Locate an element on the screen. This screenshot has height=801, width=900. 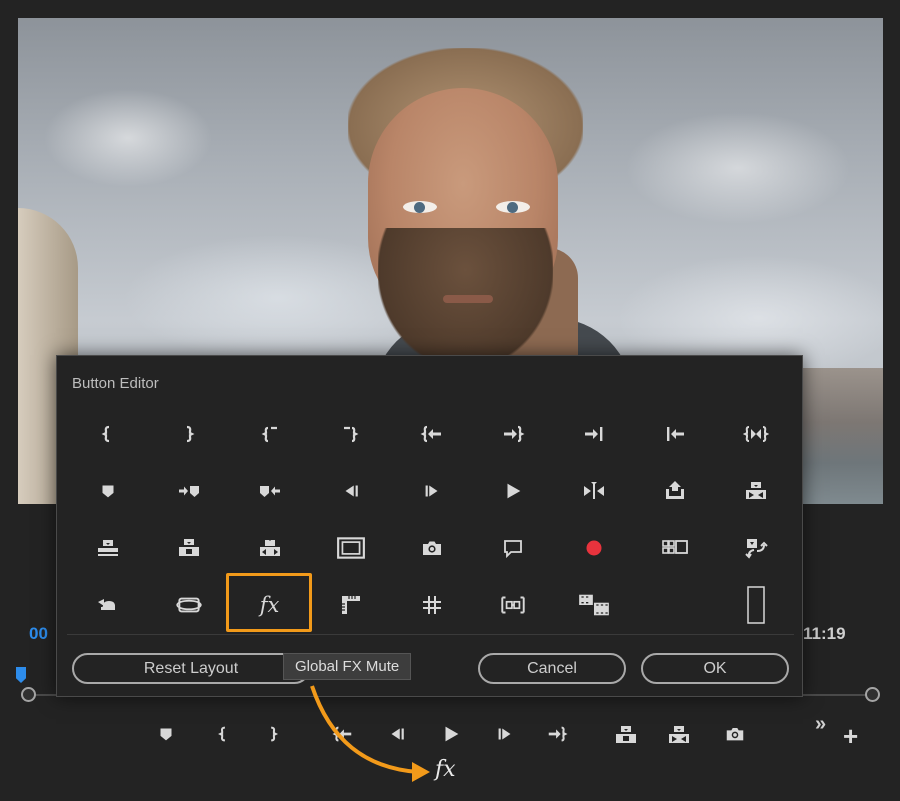
dialog-divider is located at coordinates (430, 634).